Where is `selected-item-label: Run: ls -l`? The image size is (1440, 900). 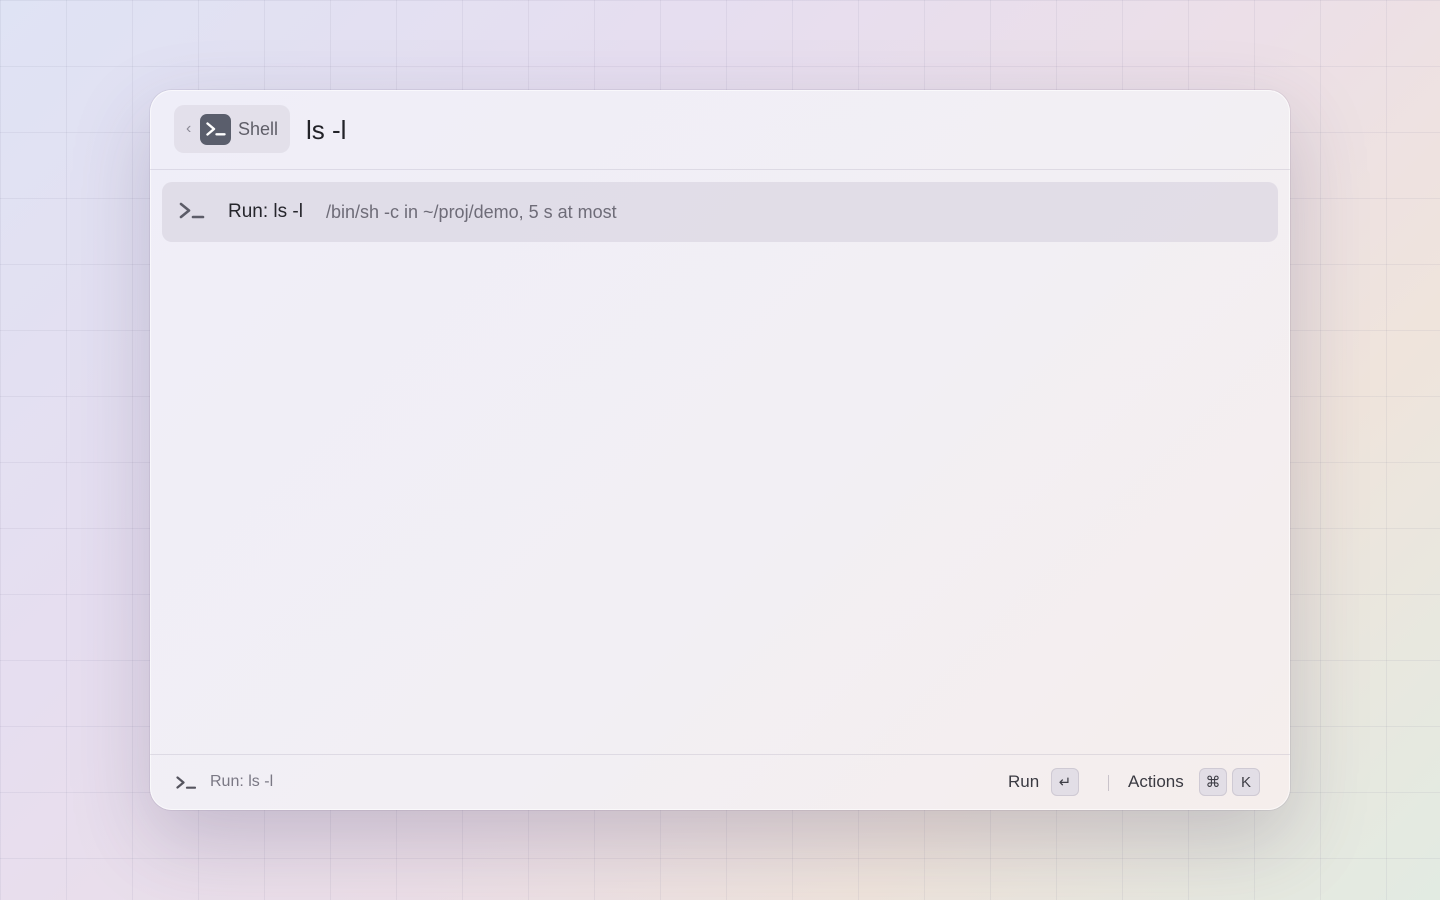 selected-item-label: Run: ls -l is located at coordinates (242, 781).